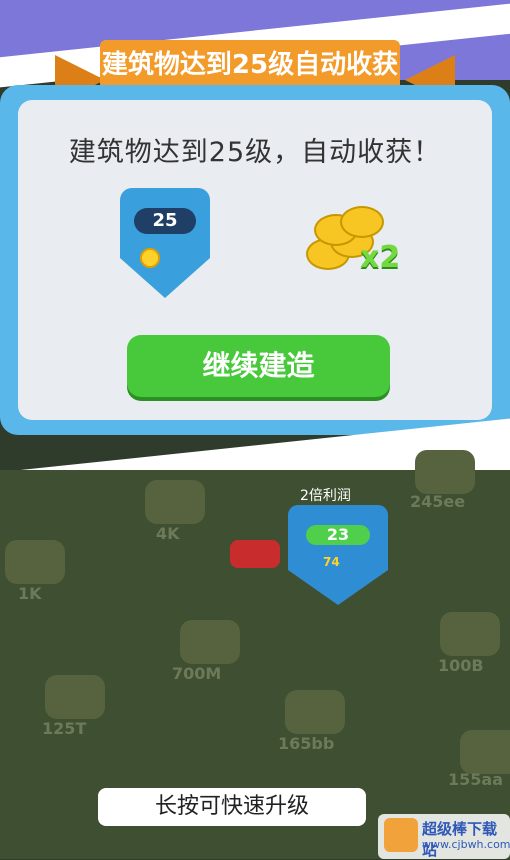 The image size is (510, 860). I want to click on continue-building-button: 继续建造, so click(258, 366).